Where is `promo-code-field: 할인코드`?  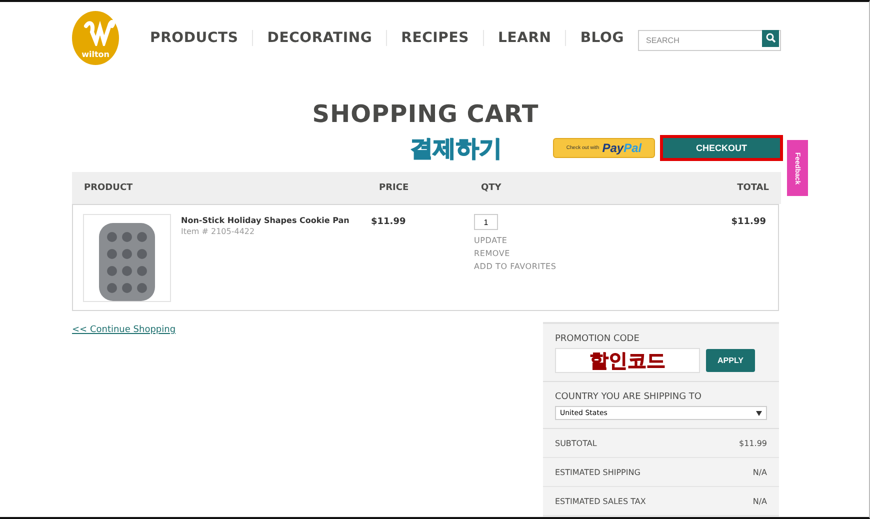 promo-code-field: 할인코드 is located at coordinates (627, 360).